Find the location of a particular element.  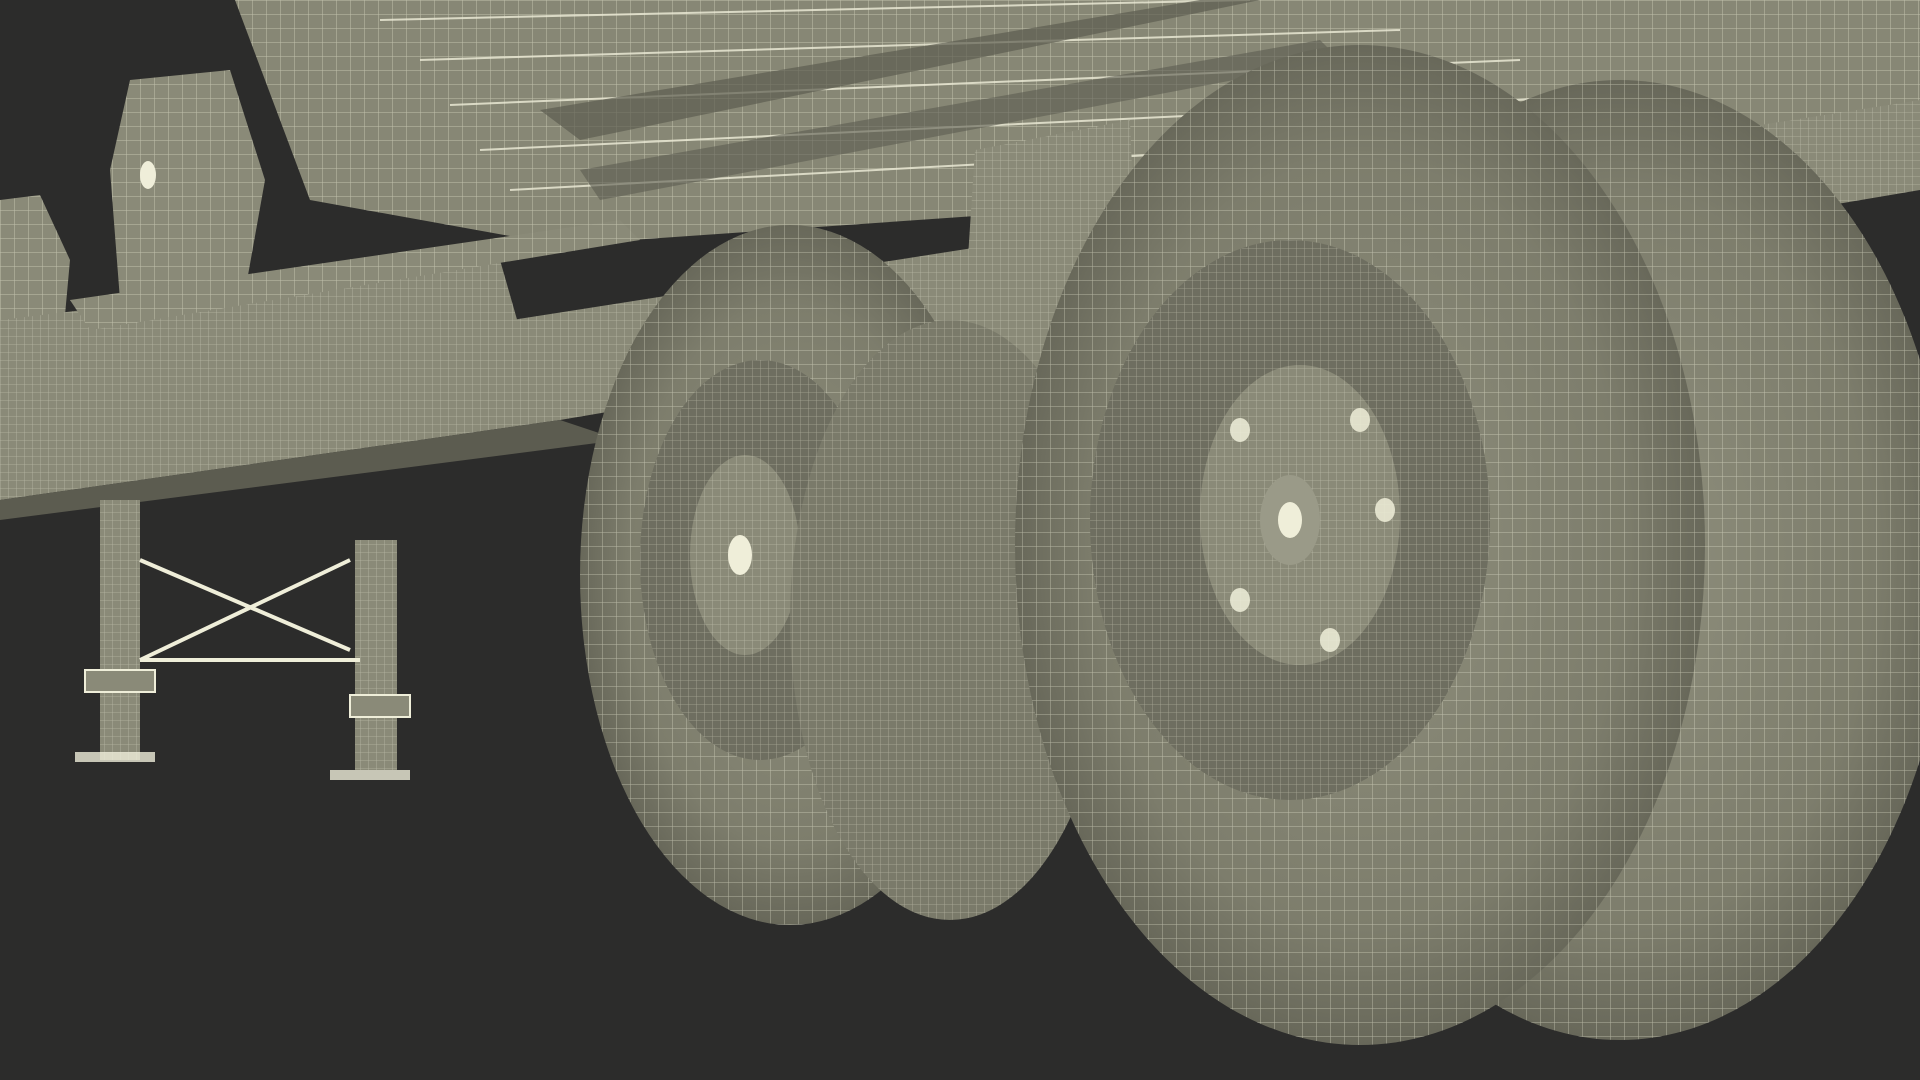

landing-gear-icon is located at coordinates (243, 640).